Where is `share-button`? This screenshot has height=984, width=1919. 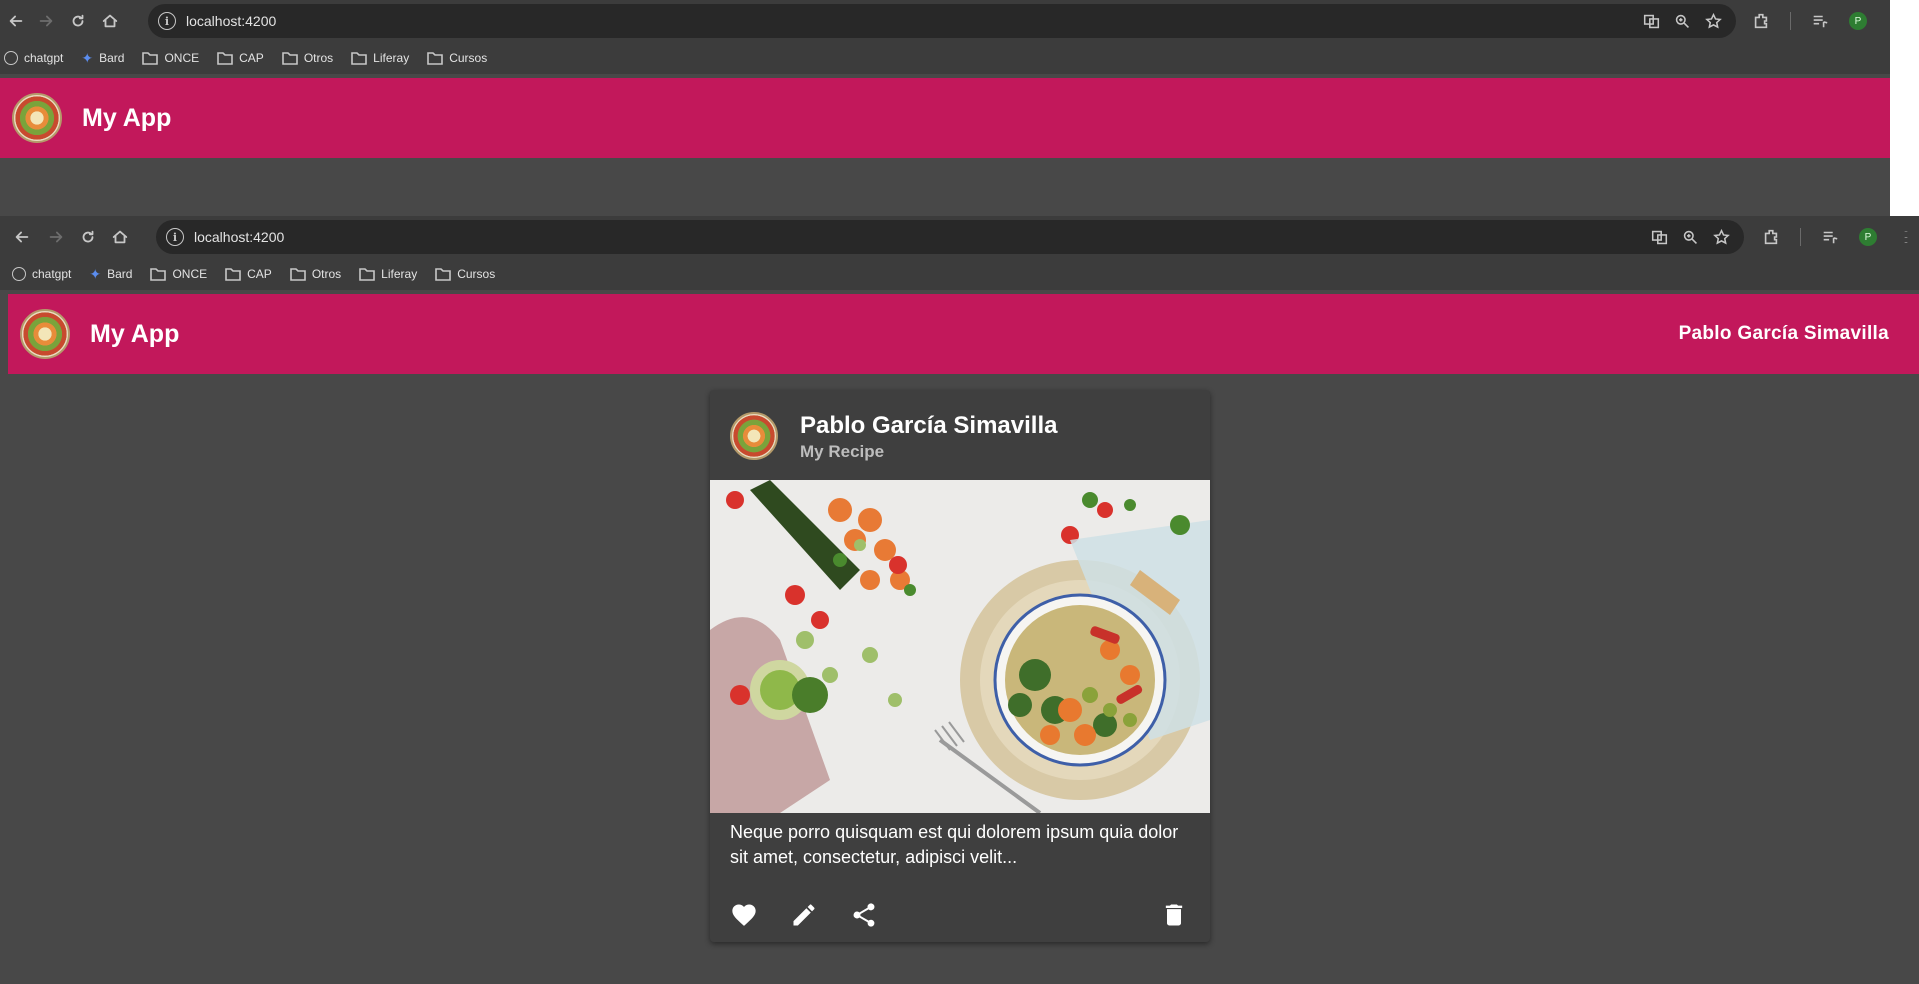
share-button is located at coordinates (864, 915).